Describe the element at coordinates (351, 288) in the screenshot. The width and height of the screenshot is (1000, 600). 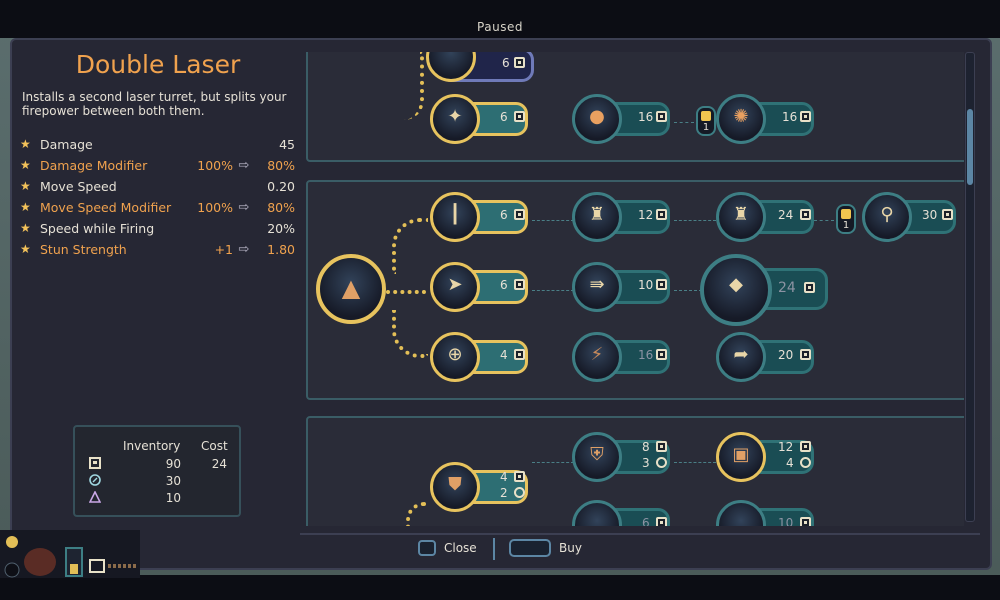
I see `turret-icon: ▲` at that location.